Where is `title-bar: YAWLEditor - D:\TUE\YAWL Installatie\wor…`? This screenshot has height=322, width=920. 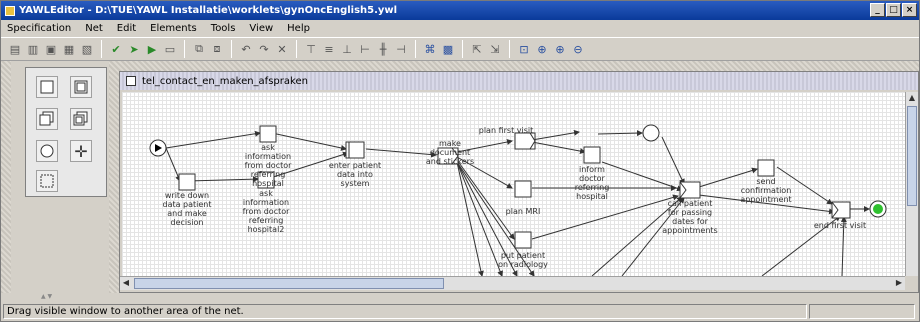
title-bar: YAWLEditor - D:\TUE\YAWL Installatie\wor… is located at coordinates (460, 10).